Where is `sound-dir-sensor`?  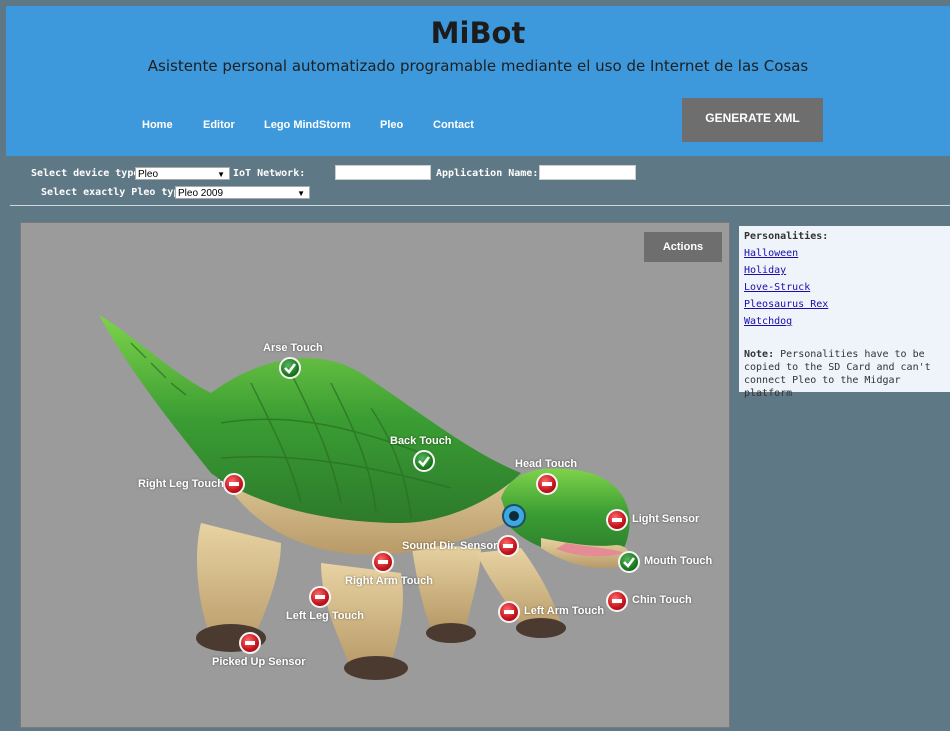
sound-dir-sensor is located at coordinates (508, 546).